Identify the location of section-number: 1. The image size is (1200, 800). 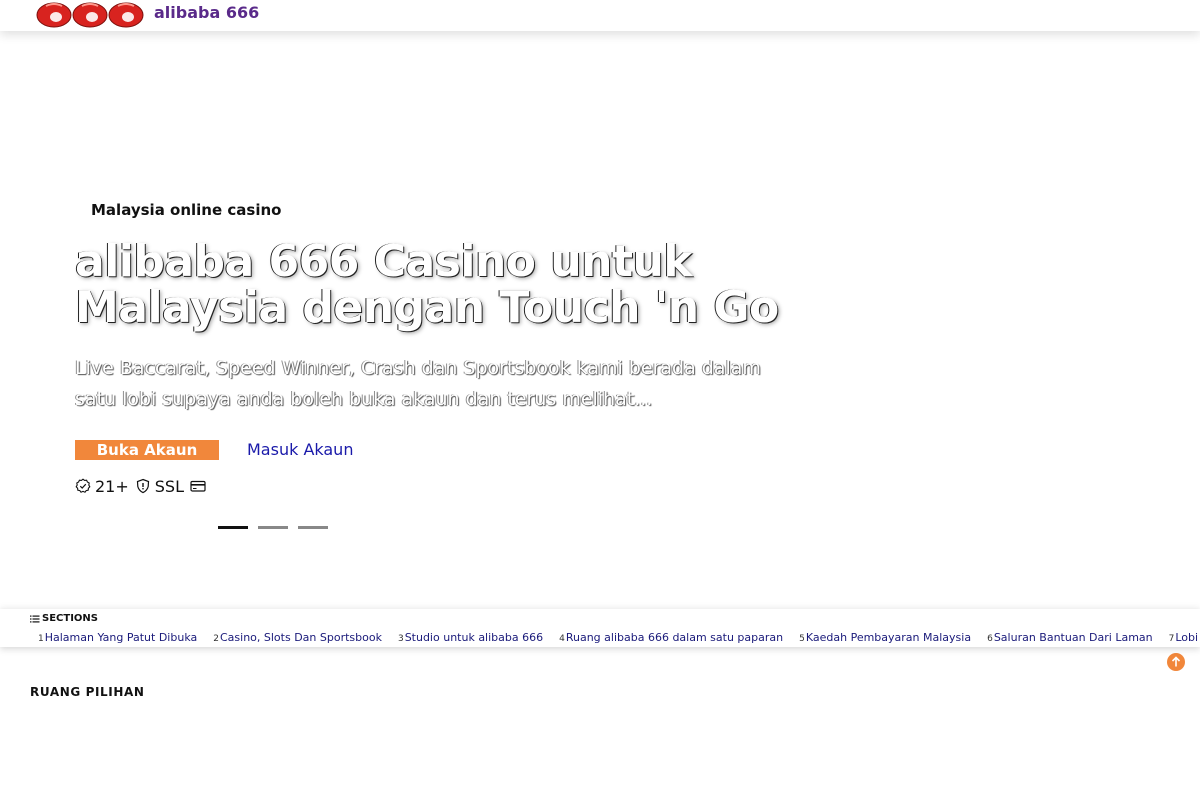
(41, 639).